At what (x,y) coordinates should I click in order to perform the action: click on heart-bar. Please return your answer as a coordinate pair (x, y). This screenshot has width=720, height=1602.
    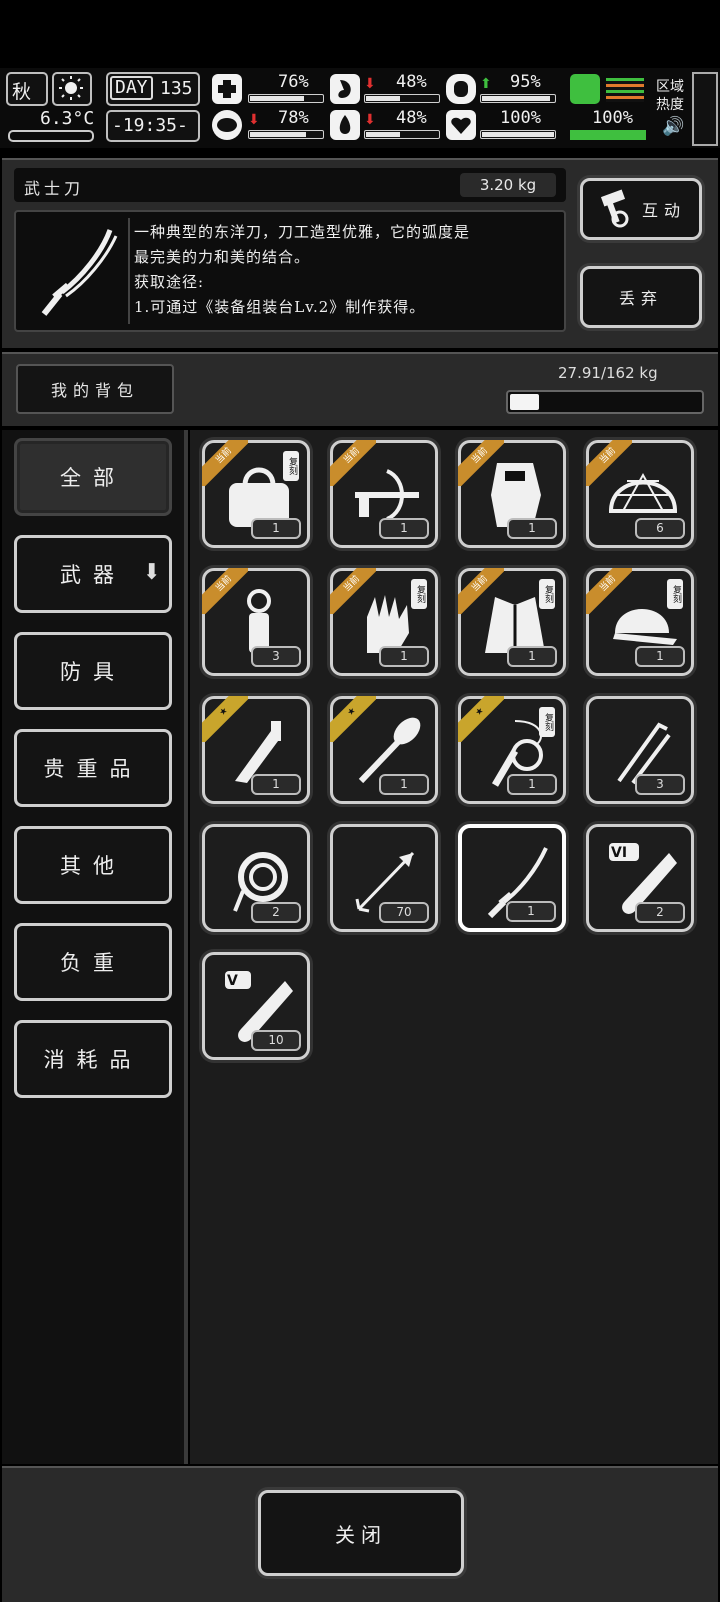
    Looking at the image, I should click on (518, 134).